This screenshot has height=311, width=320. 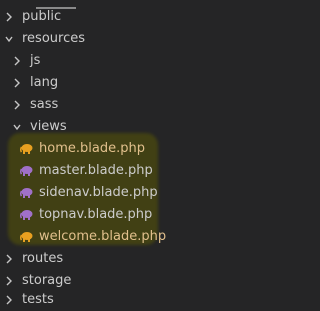 What do you see at coordinates (48, 126) in the screenshot?
I see `tree-item-label: views` at bounding box center [48, 126].